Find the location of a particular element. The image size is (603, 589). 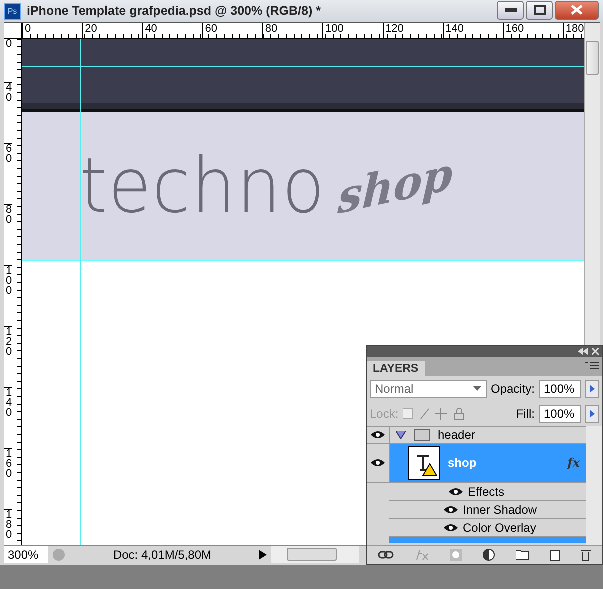

fx-label: fx is located at coordinates (574, 463).